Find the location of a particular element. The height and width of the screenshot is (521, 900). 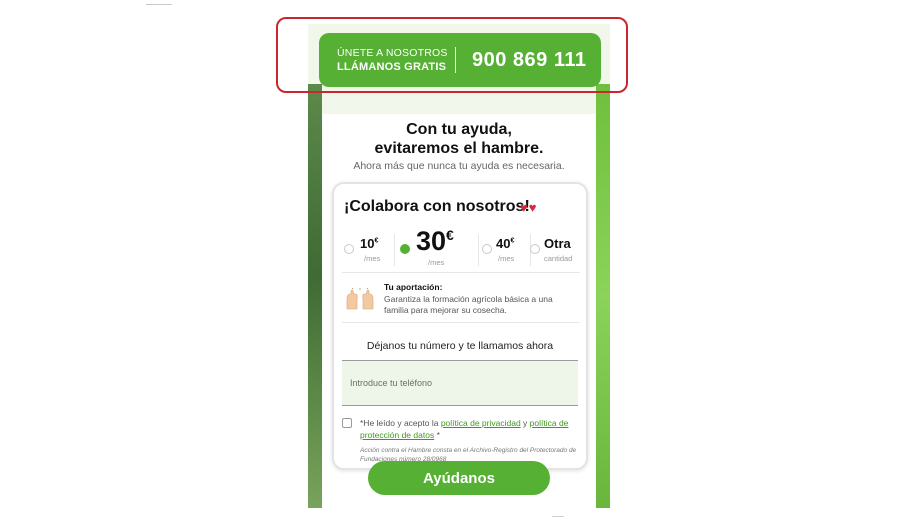

headline: Con tu ayuda, evitaremos el hambre. is located at coordinates (459, 139).